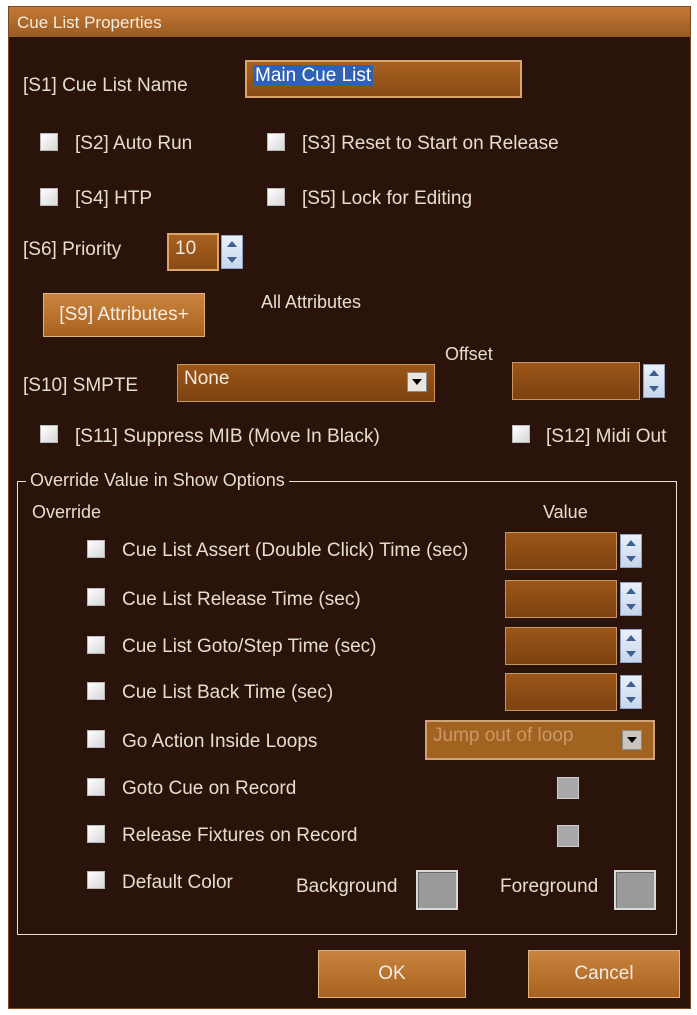 This screenshot has height=1015, width=697. I want to click on goto-cue-value-checkbox, so click(568, 788).